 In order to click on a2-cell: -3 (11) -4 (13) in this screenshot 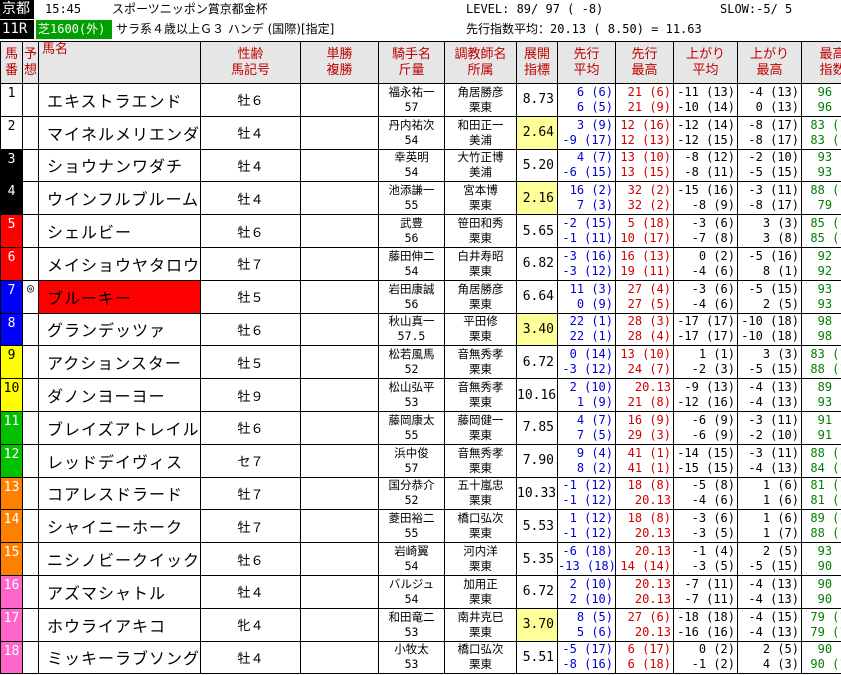, I will do `click(769, 460)`.